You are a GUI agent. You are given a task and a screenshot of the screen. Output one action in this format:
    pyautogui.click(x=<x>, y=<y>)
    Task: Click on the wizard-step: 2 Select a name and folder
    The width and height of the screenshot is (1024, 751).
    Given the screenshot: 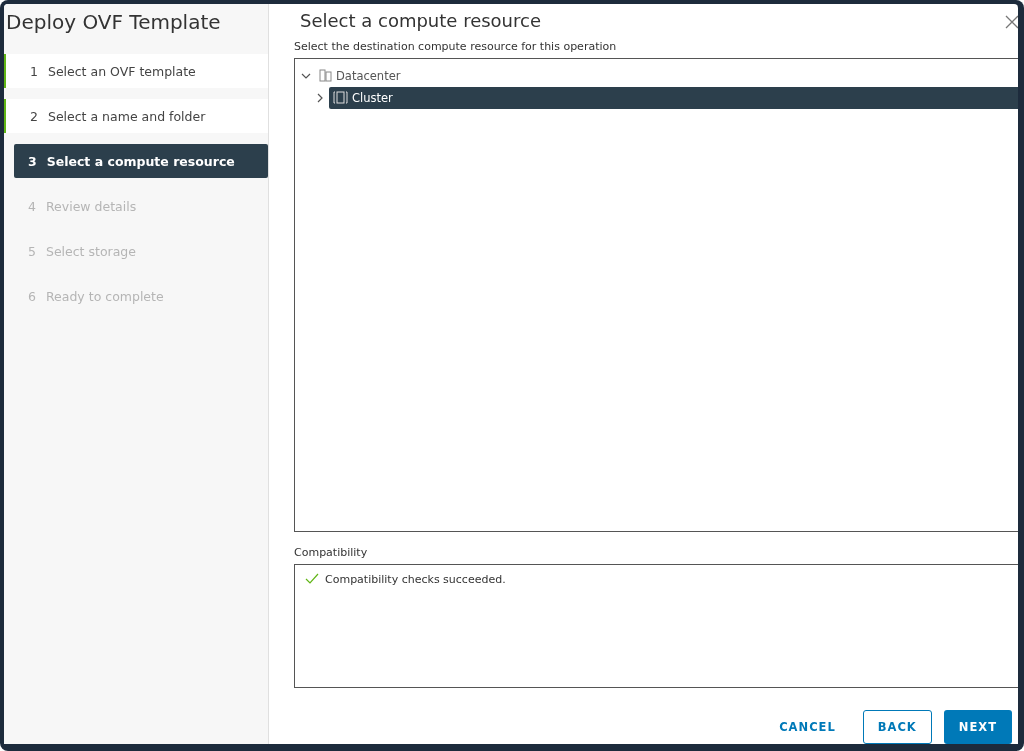 What is the action you would take?
    pyautogui.click(x=136, y=116)
    